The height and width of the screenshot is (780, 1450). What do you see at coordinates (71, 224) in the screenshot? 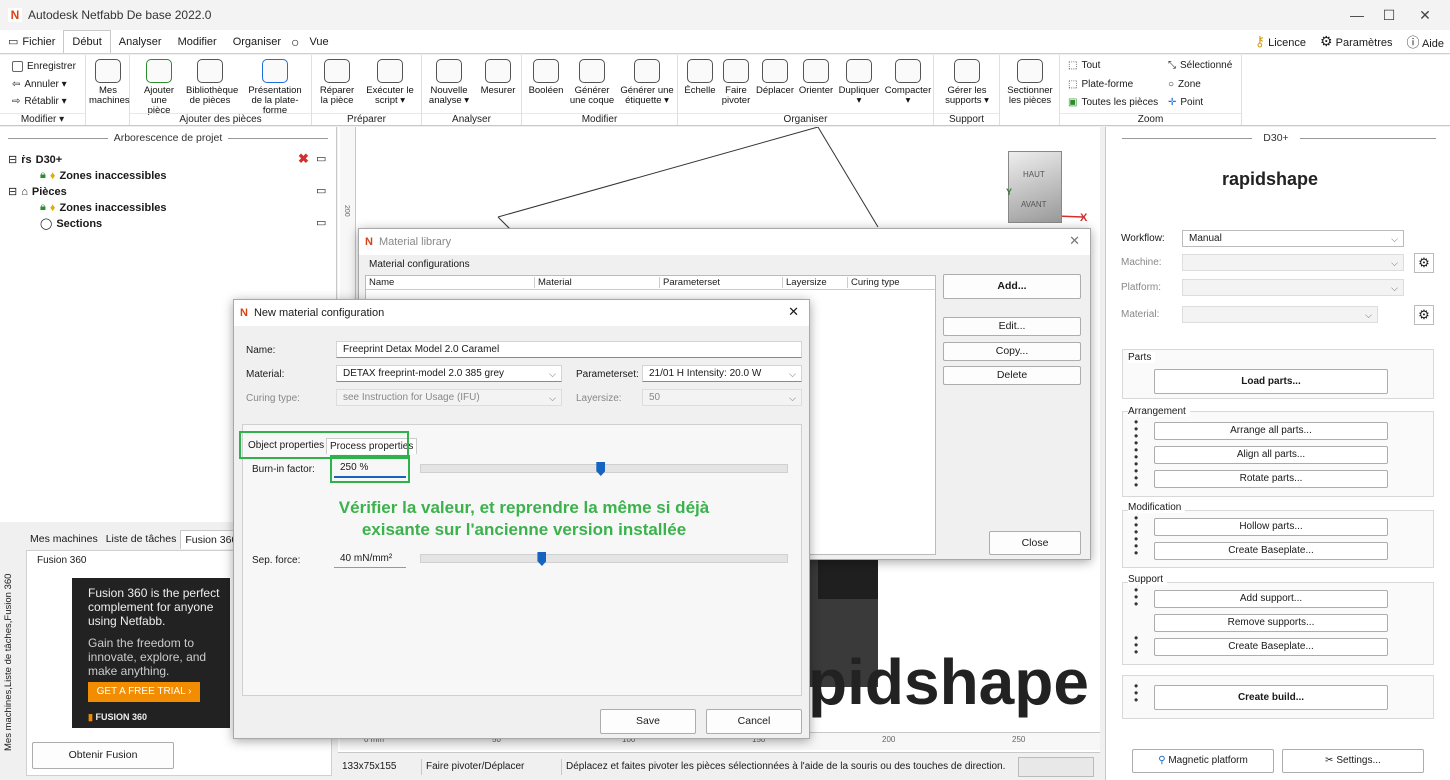
I see `tree-item-sections: ◯ Sections` at bounding box center [71, 224].